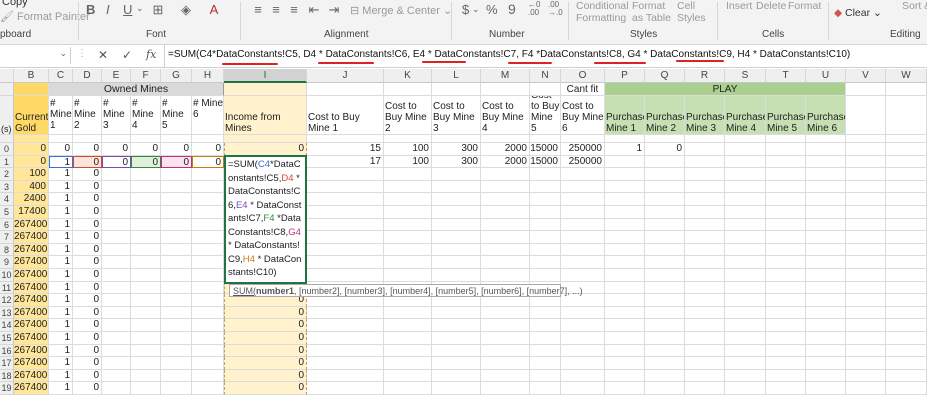  What do you see at coordinates (7, 212) in the screenshot?
I see `row-header: 5` at bounding box center [7, 212].